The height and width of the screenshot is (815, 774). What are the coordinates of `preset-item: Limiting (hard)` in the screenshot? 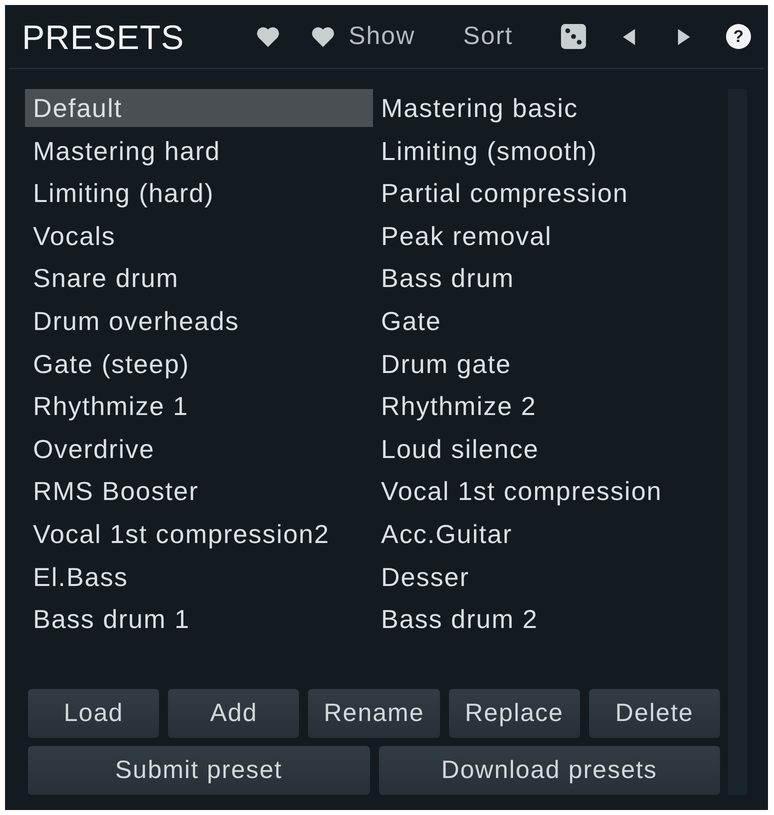 It's located at (199, 193).